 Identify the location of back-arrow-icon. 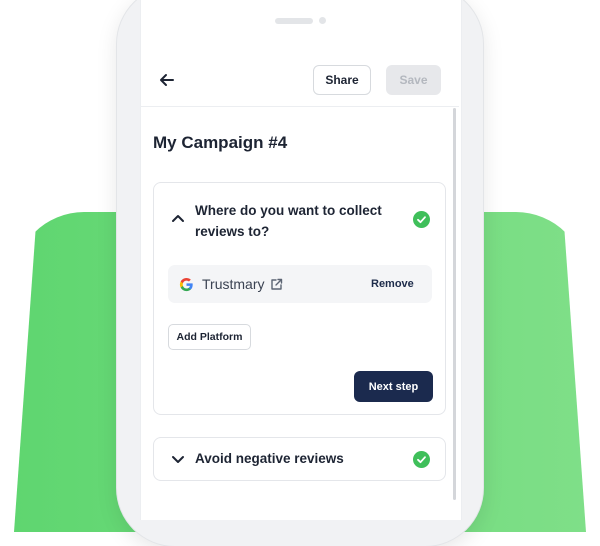
(167, 80).